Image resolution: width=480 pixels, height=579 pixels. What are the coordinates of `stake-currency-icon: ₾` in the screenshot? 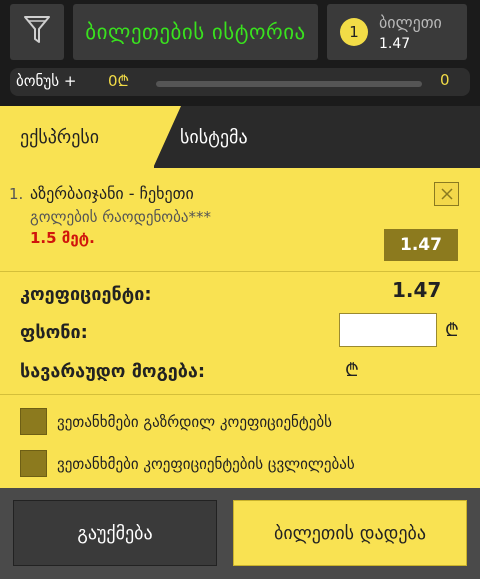 It's located at (452, 330).